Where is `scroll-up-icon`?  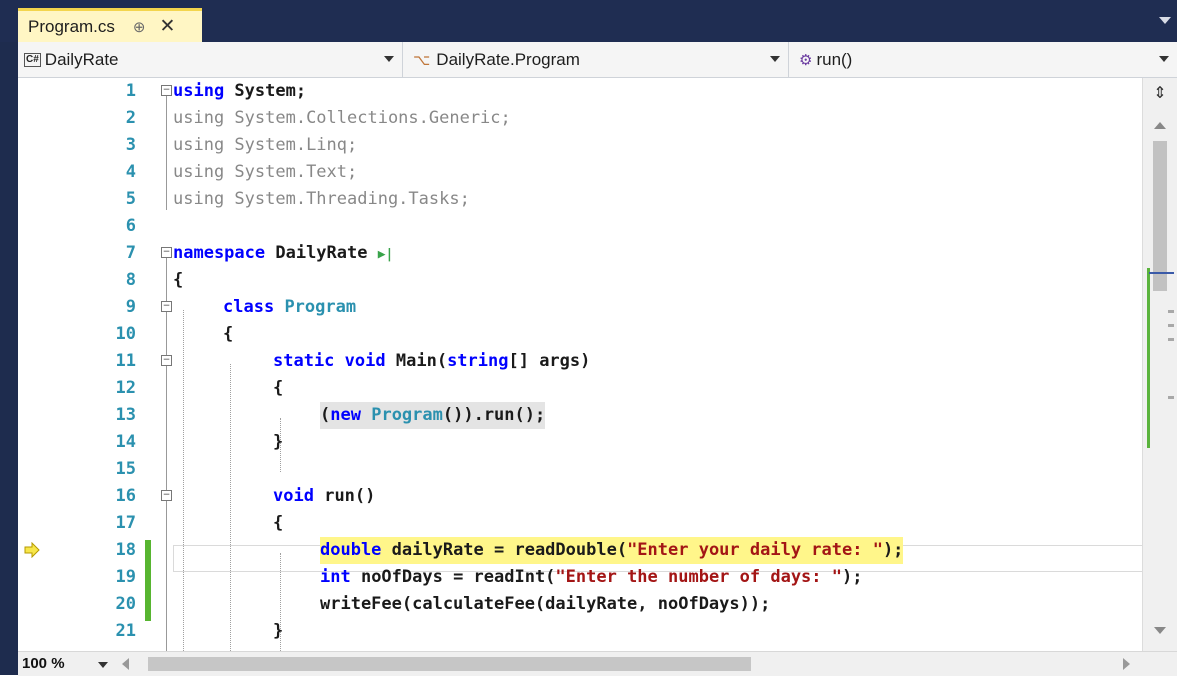
scroll-up-icon is located at coordinates (1160, 125).